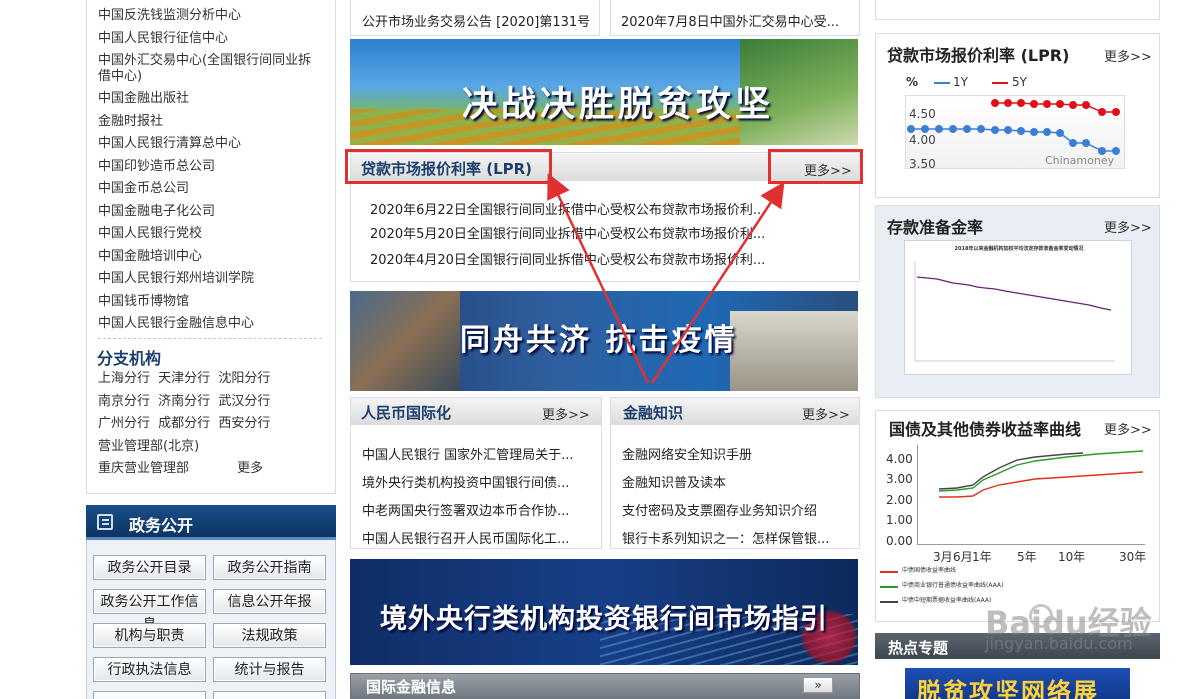 The image size is (1200, 699). Describe the element at coordinates (411, 686) in the screenshot. I see `intl-finance-title: 国际金融信息` at that location.